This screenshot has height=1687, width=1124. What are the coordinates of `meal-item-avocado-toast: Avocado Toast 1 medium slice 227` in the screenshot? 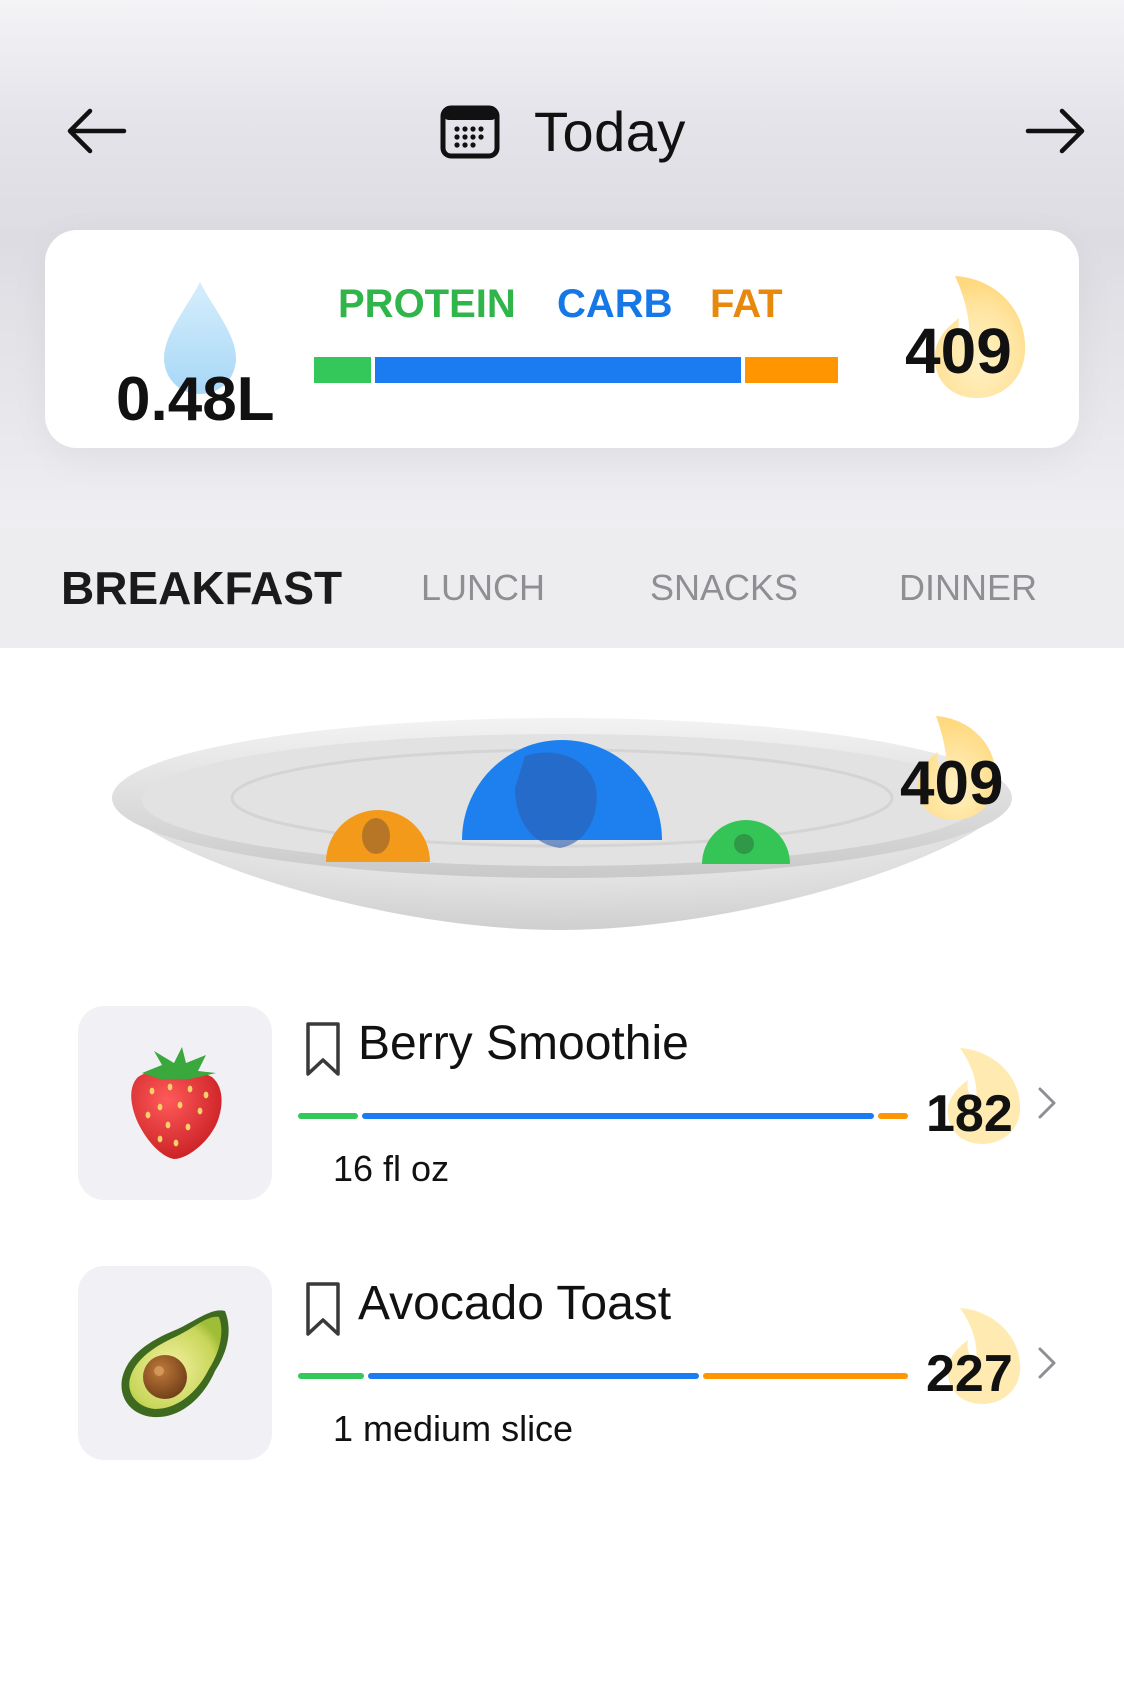 It's located at (568, 1364).